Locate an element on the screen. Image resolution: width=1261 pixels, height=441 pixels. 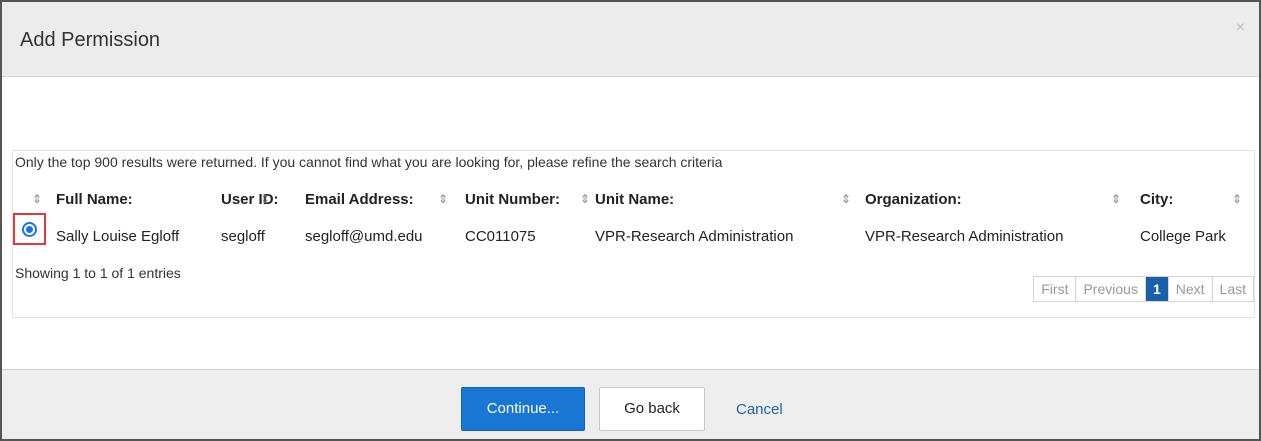
entries-info: Showing 1 to 1 of 1 entries is located at coordinates (98, 273).